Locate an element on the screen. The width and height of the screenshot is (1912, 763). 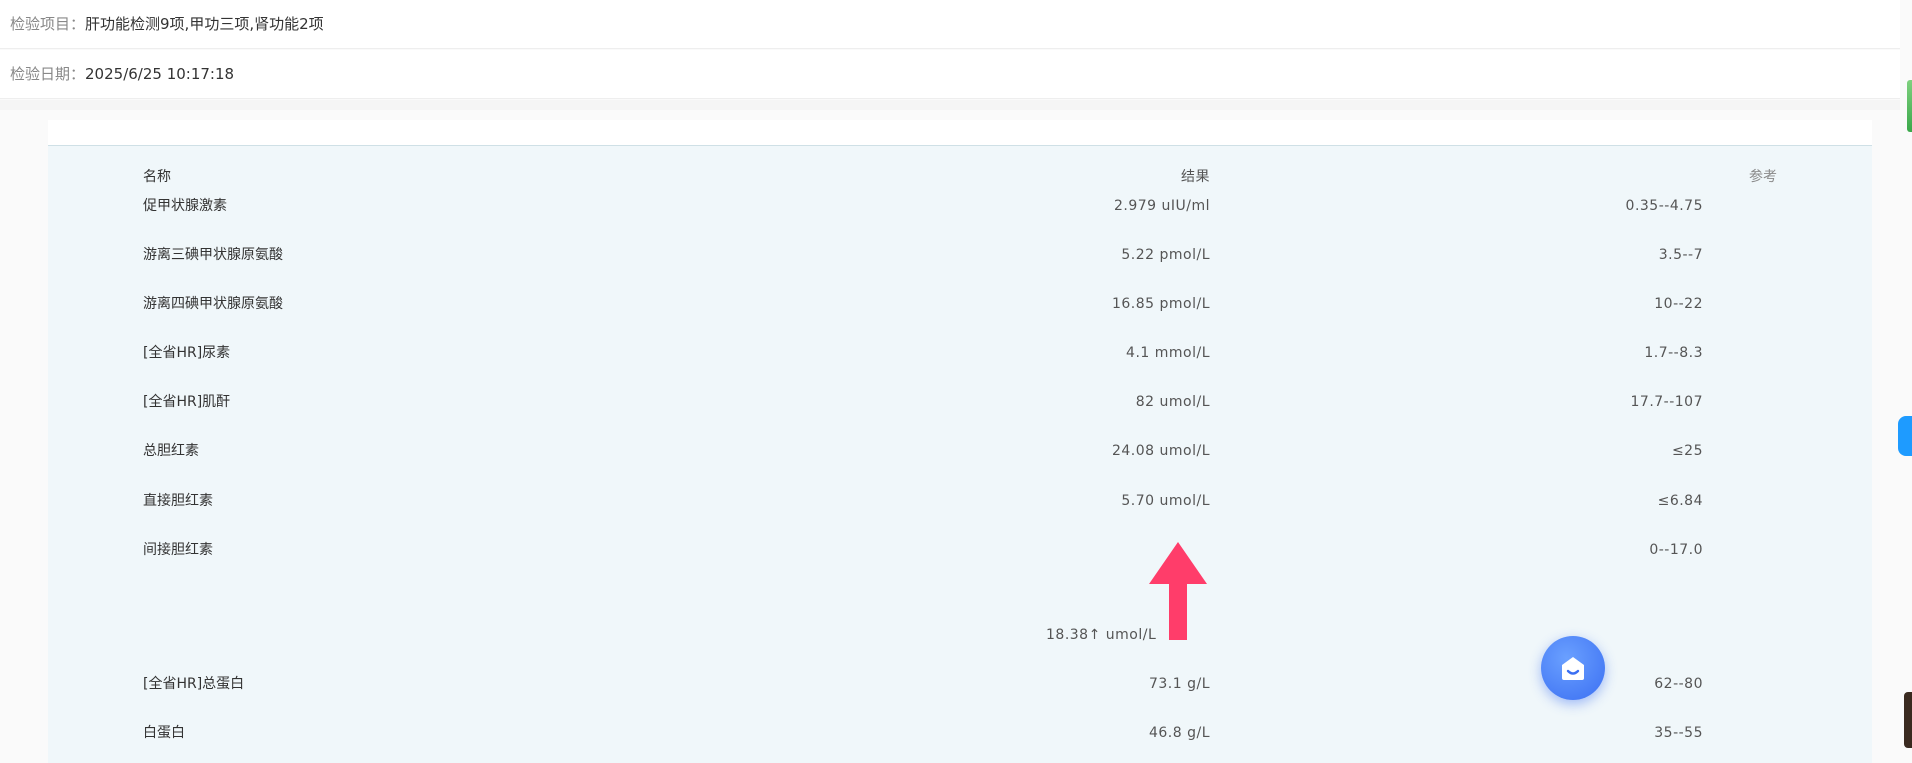
floating-tab-dark is located at coordinates (1908, 720).